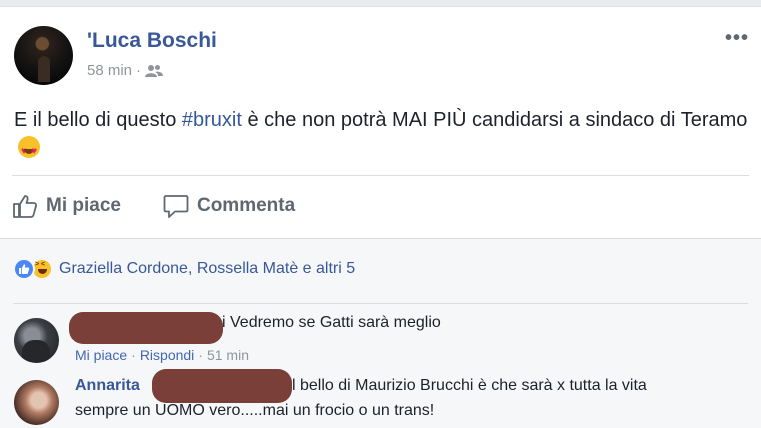  Describe the element at coordinates (228, 355) in the screenshot. I see `comment-time: 51 min` at that location.